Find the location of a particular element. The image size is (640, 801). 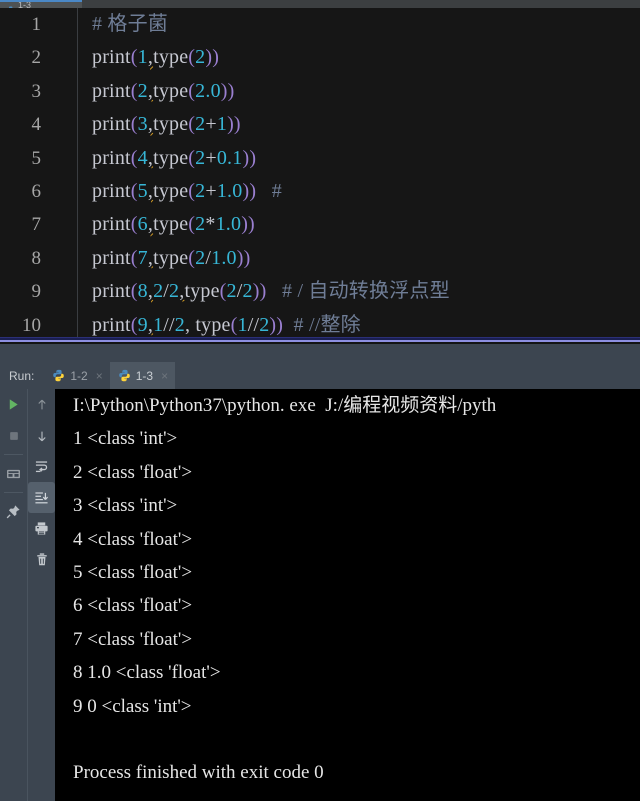

console-line: 9 0 <class 'int'> is located at coordinates (132, 706).